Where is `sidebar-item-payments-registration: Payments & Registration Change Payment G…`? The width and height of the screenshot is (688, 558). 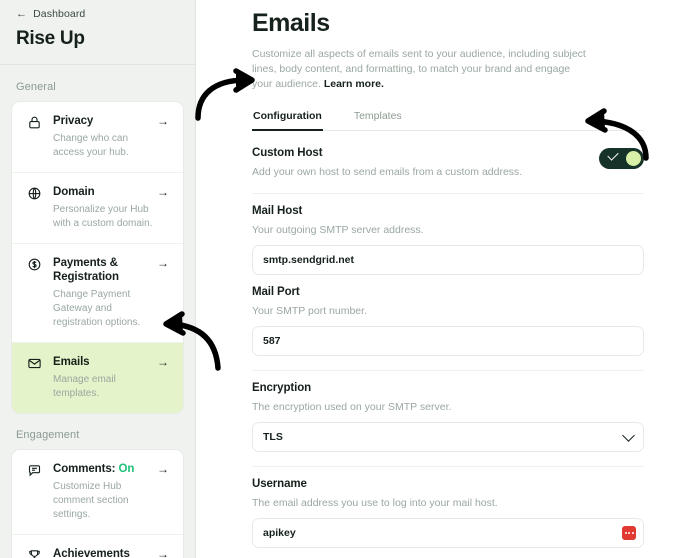 sidebar-item-payments-registration: Payments & Registration Change Payment G… is located at coordinates (97, 293).